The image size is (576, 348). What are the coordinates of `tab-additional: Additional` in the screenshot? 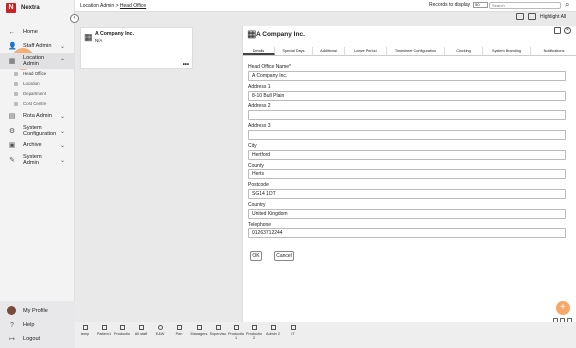 It's located at (329, 51).